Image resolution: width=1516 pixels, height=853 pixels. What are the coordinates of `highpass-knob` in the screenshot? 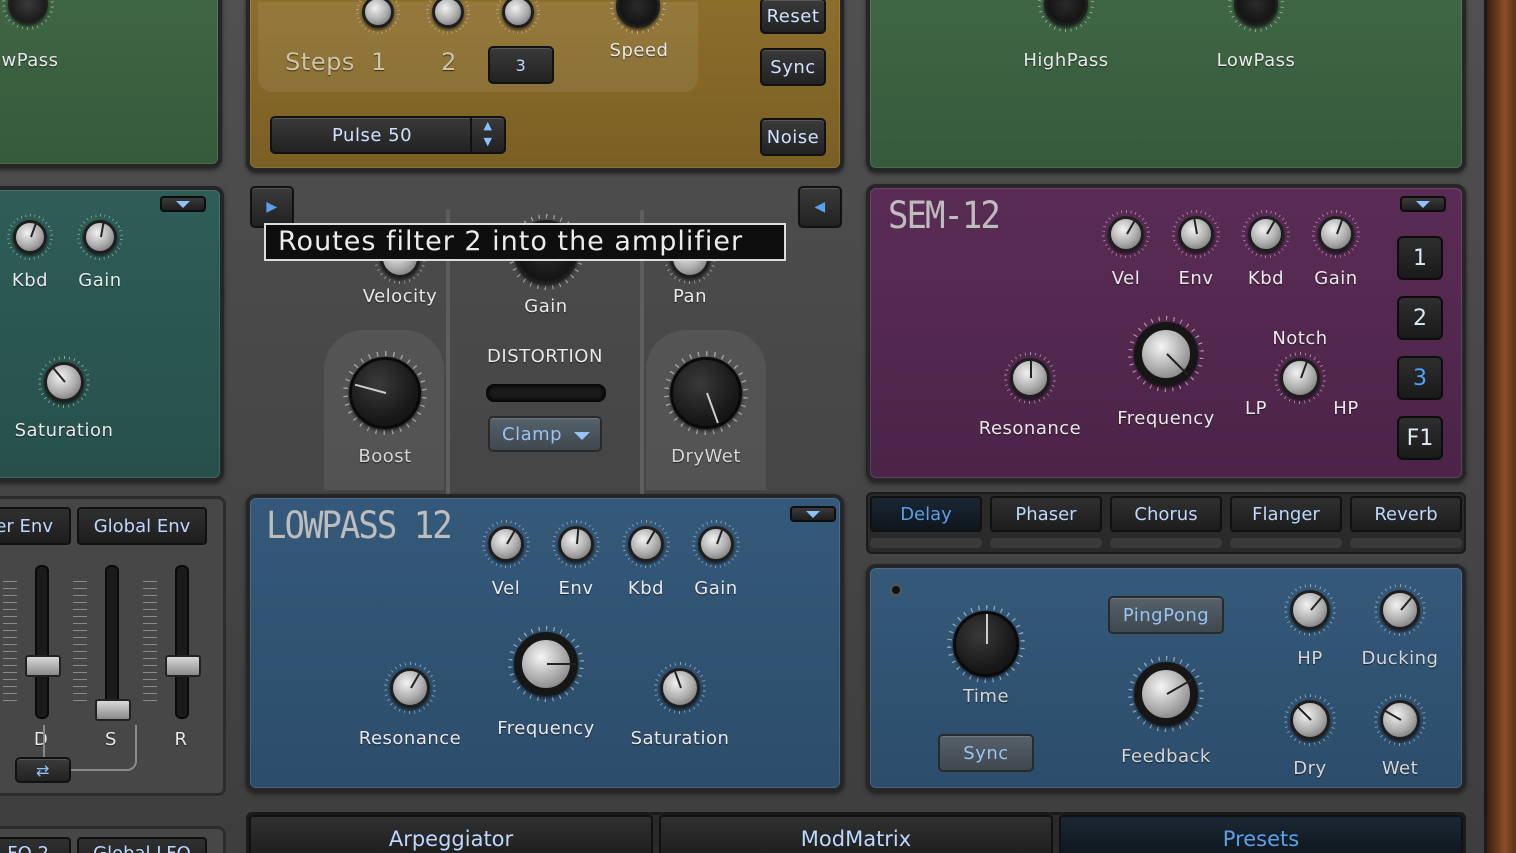 It's located at (1066, 16).